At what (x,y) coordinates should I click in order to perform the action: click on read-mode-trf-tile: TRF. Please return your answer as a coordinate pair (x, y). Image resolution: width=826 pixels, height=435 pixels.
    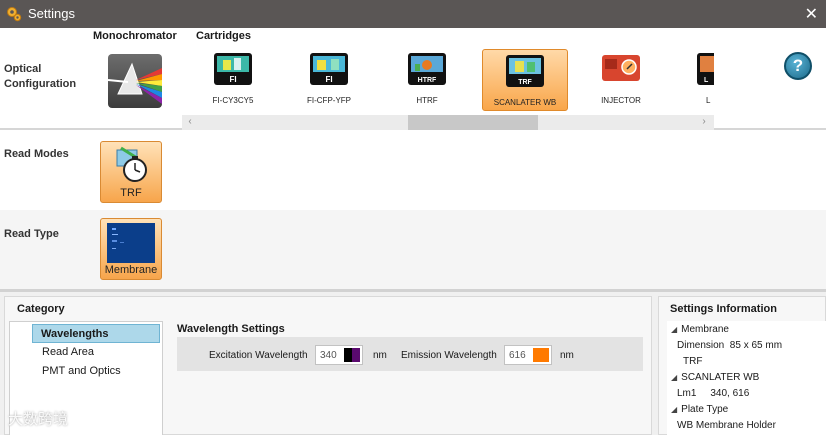
    Looking at the image, I should click on (131, 172).